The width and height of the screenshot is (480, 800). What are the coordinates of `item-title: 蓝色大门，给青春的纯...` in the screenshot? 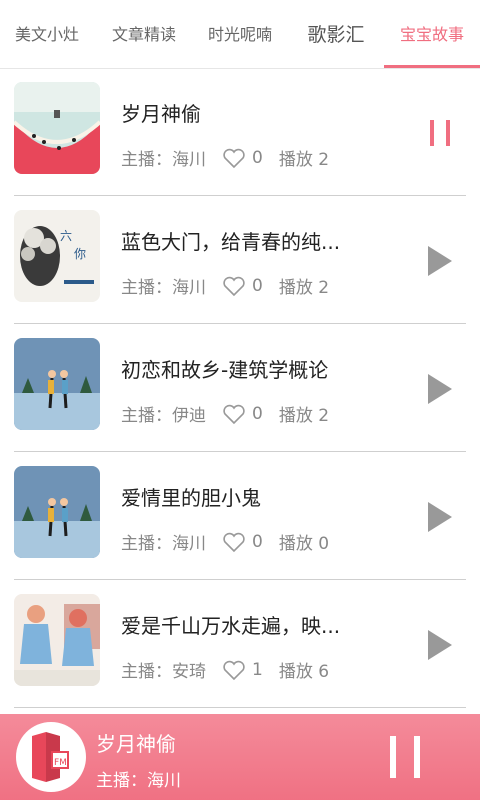 It's located at (231, 242).